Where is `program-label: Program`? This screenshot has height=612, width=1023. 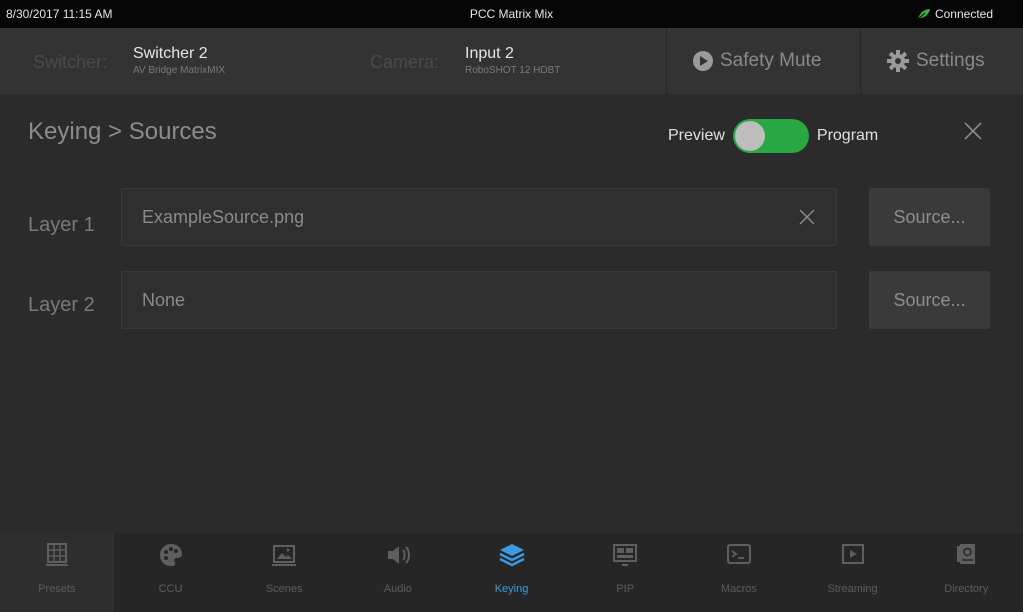 program-label: Program is located at coordinates (847, 135).